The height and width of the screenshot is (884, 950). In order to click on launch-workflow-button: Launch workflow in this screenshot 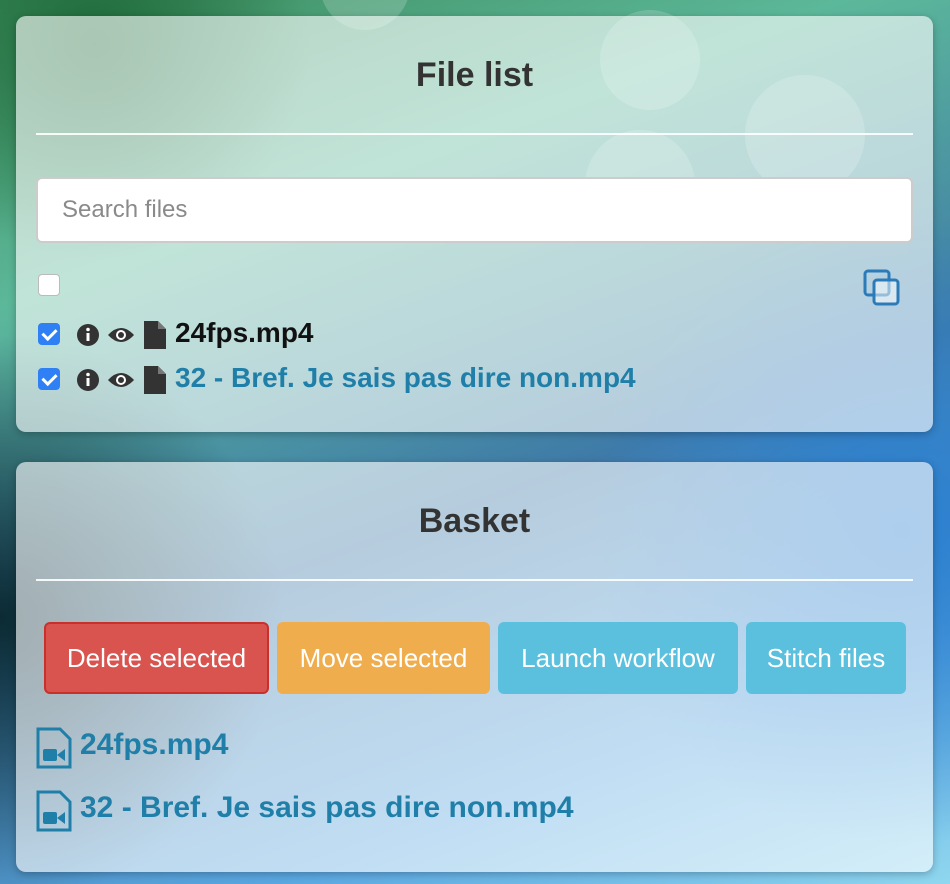, I will do `click(618, 658)`.